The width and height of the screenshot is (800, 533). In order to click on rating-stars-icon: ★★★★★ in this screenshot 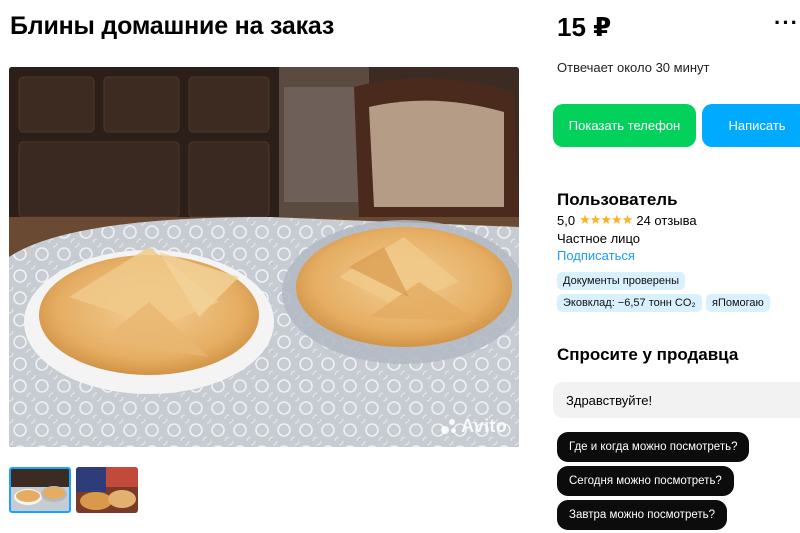, I will do `click(606, 219)`.